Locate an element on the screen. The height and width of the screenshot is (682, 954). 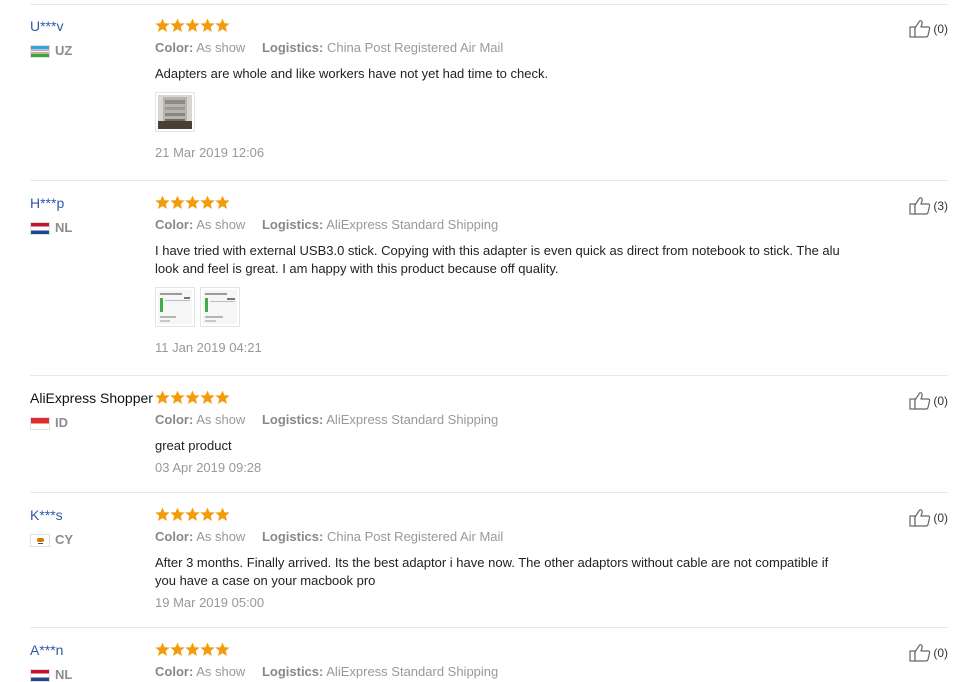
reviewer-info: AliExpress Shopper ID is located at coordinates (95, 410).